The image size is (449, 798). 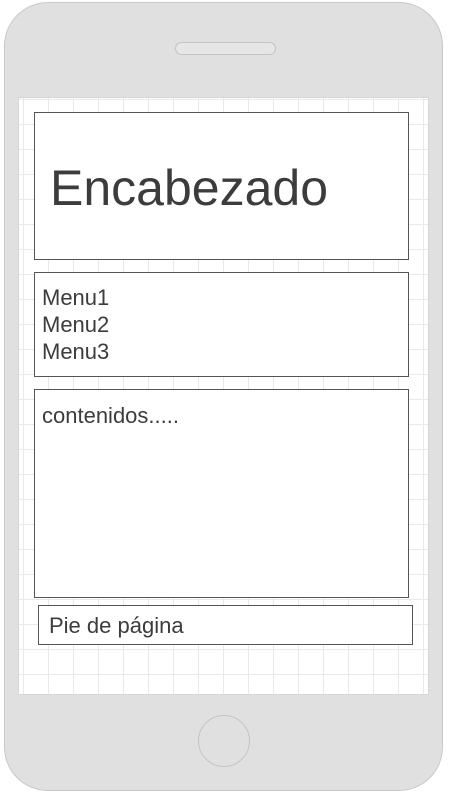 I want to click on footer-box: Pie de página, so click(x=225, y=625).